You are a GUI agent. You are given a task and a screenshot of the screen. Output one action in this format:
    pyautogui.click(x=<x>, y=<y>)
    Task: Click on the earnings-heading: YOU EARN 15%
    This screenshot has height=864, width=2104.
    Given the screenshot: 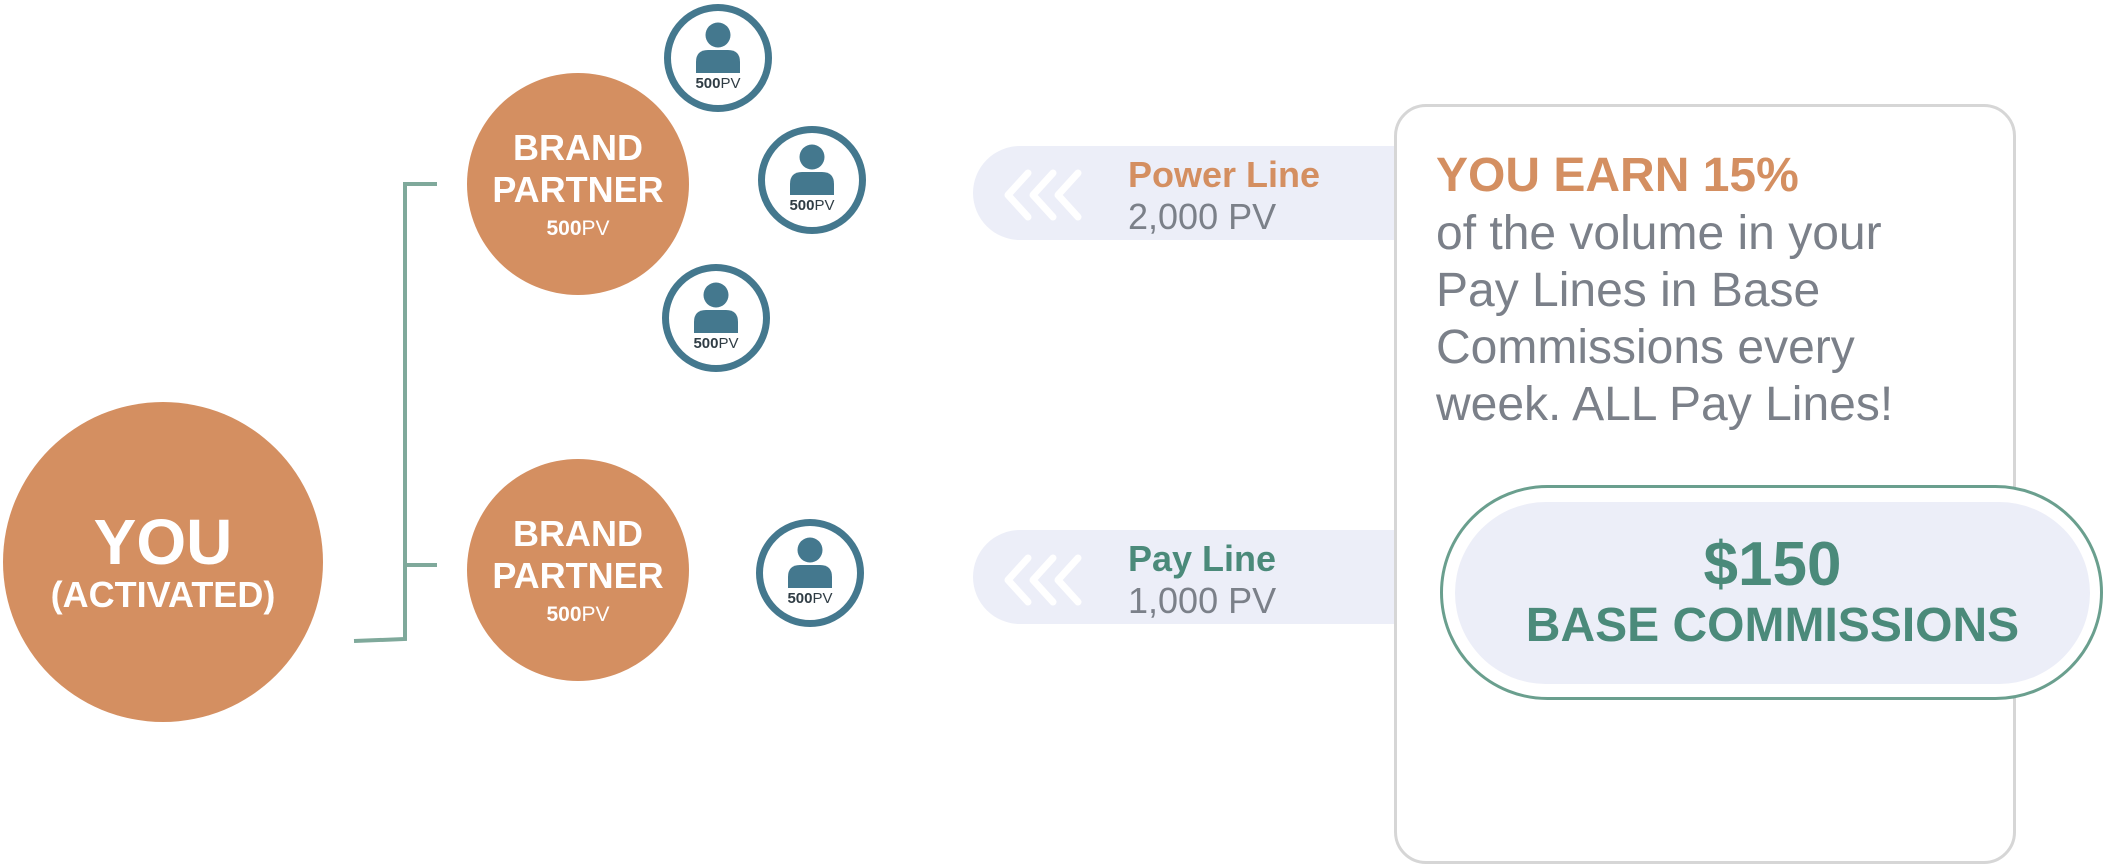 What is the action you would take?
    pyautogui.click(x=1617, y=175)
    